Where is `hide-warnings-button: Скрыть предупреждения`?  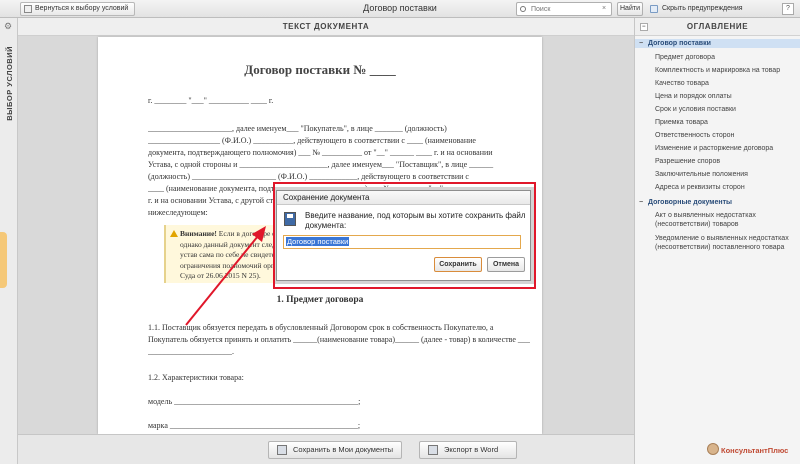
hide-warnings-button: Скрыть предупреждения is located at coordinates (696, 9).